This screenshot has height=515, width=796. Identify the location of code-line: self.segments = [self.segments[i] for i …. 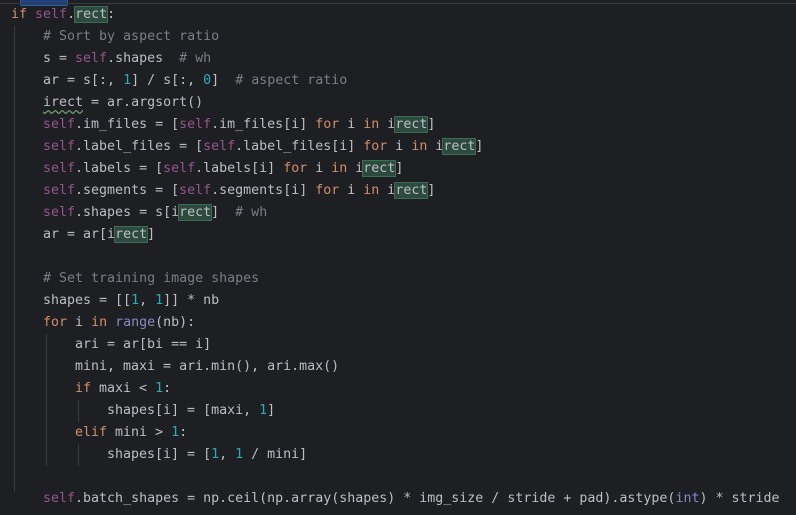
(239, 191).